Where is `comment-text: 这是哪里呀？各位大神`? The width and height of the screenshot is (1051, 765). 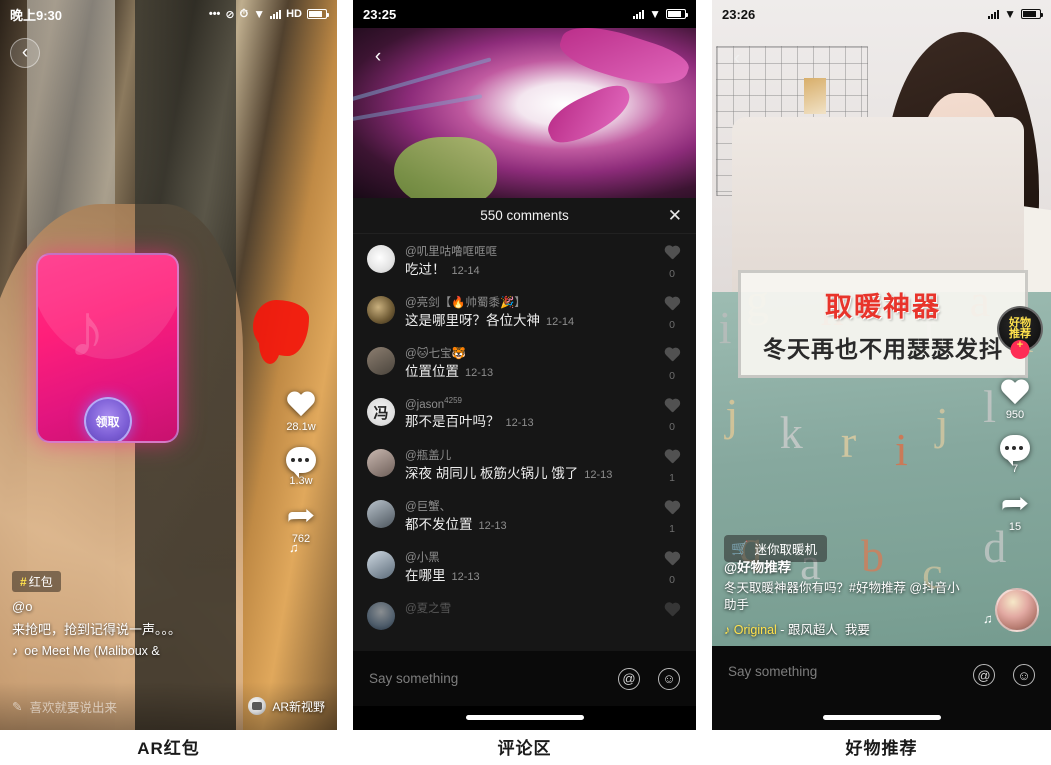 comment-text: 这是哪里呀？各位大神 is located at coordinates (472, 320).